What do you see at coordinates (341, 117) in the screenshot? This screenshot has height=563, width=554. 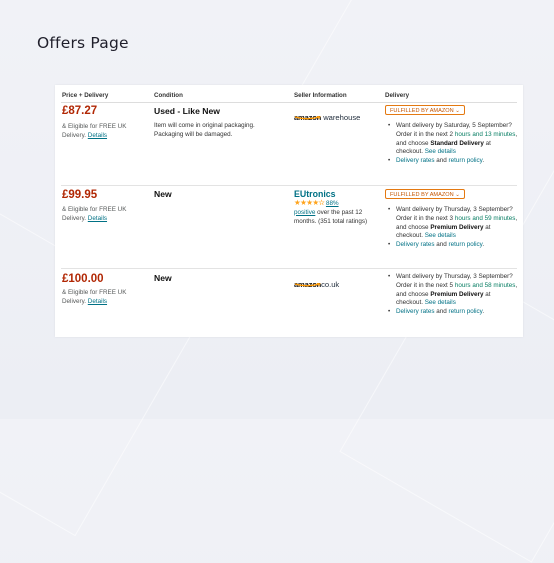 I see `seller-logo-part: warehouse` at bounding box center [341, 117].